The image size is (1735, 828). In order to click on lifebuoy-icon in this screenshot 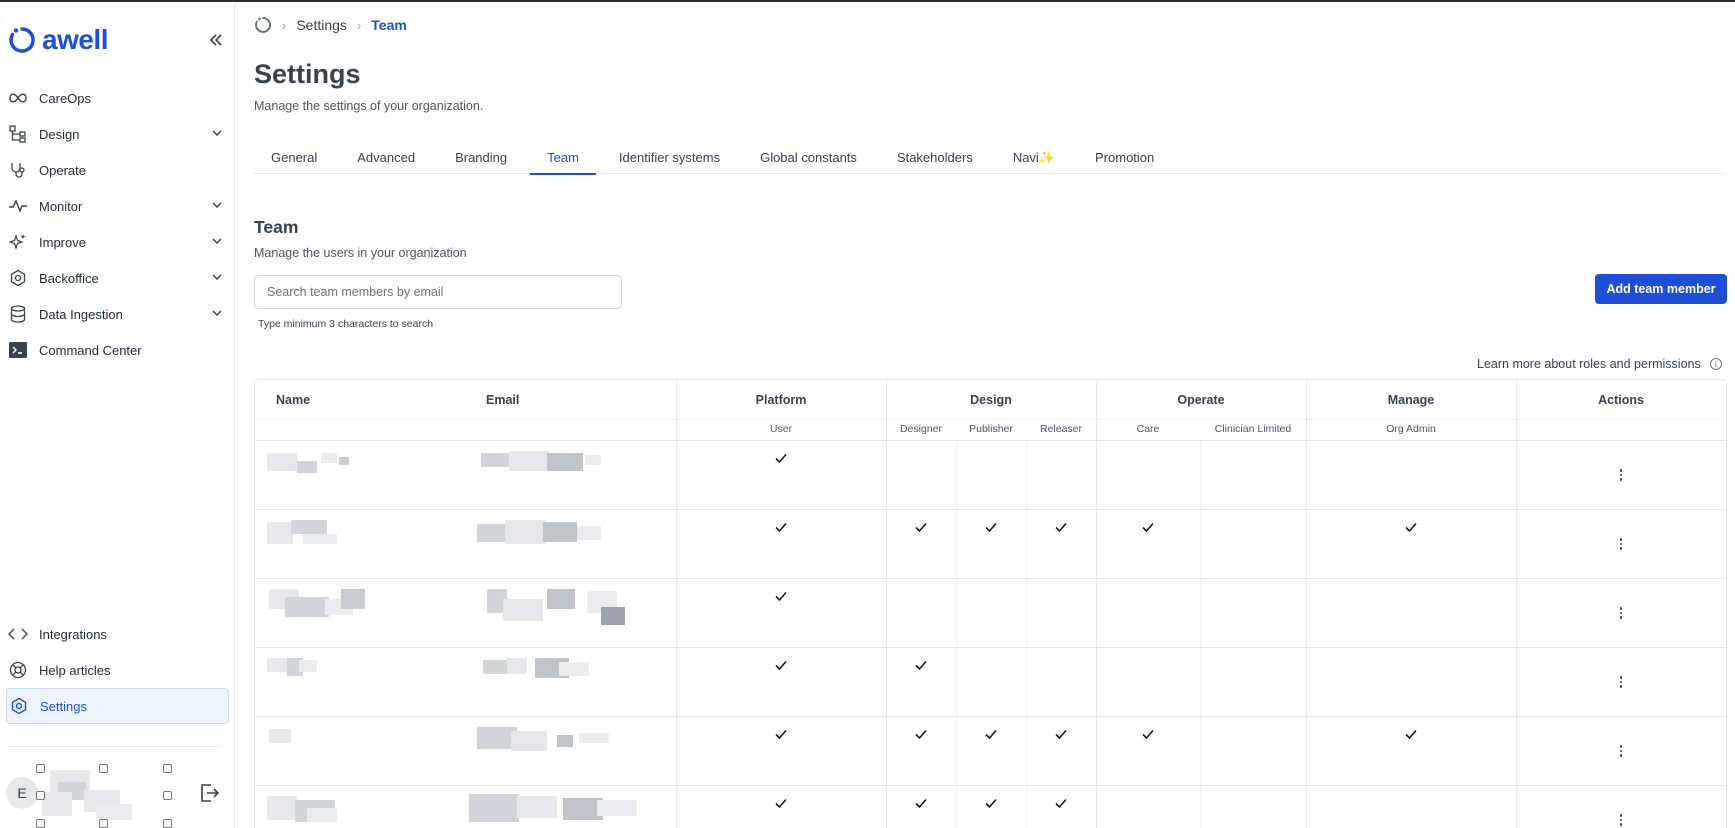, I will do `click(18, 670)`.